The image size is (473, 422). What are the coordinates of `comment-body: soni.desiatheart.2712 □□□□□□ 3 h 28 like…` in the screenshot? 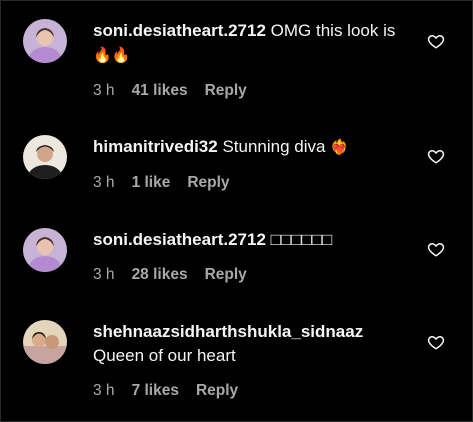 It's located at (250, 256).